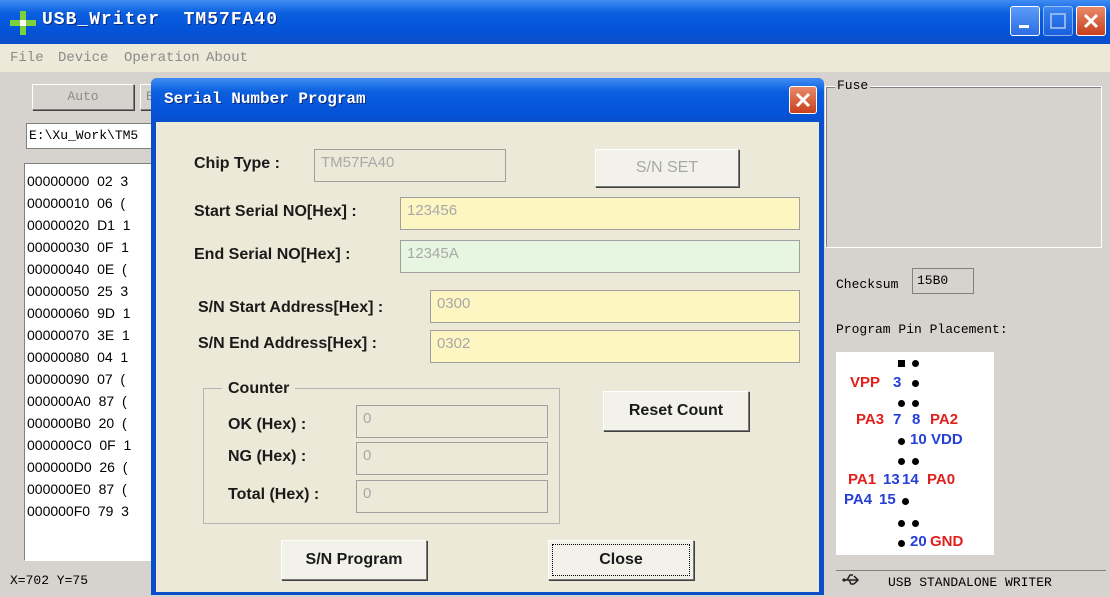 The height and width of the screenshot is (597, 1110). What do you see at coordinates (77, 467) in the screenshot?
I see `list-item: 000000D0 26 (` at bounding box center [77, 467].